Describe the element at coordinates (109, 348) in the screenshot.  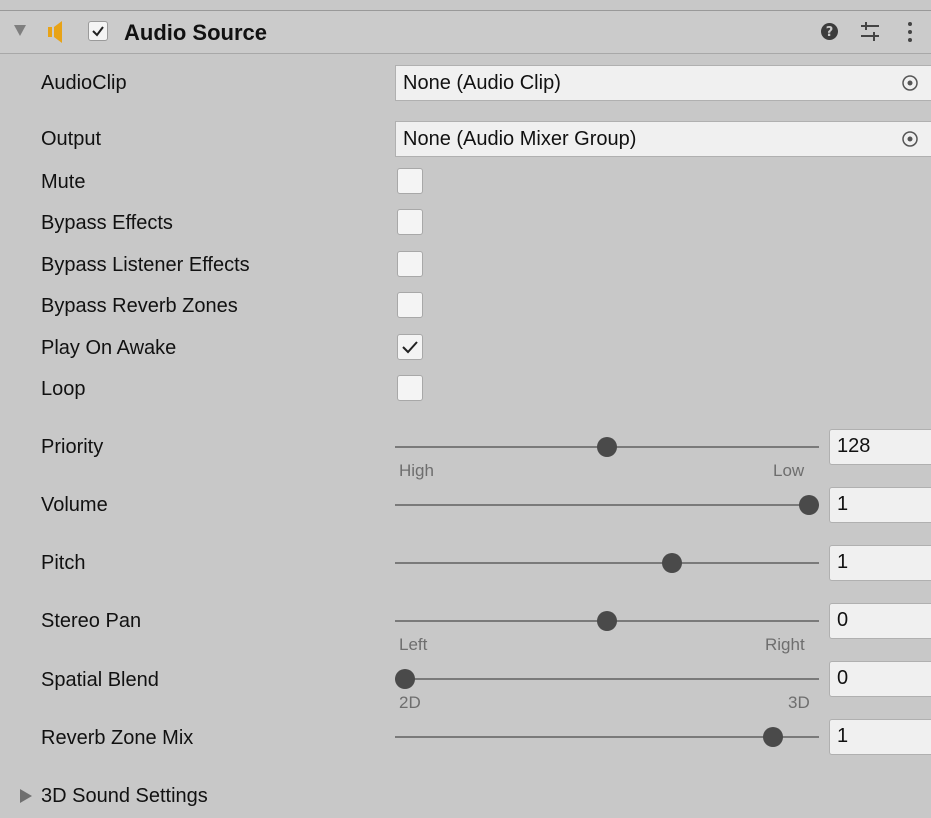
I see `play-on-awake-label: Play On Awake` at that location.